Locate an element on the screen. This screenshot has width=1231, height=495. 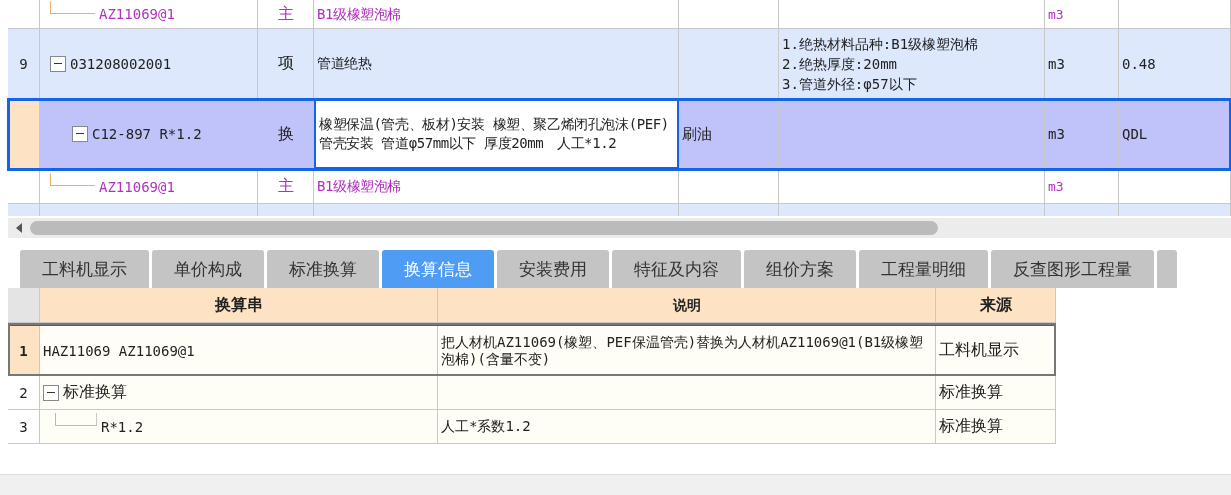
quantity-cell: QDL is located at coordinates (1135, 134).